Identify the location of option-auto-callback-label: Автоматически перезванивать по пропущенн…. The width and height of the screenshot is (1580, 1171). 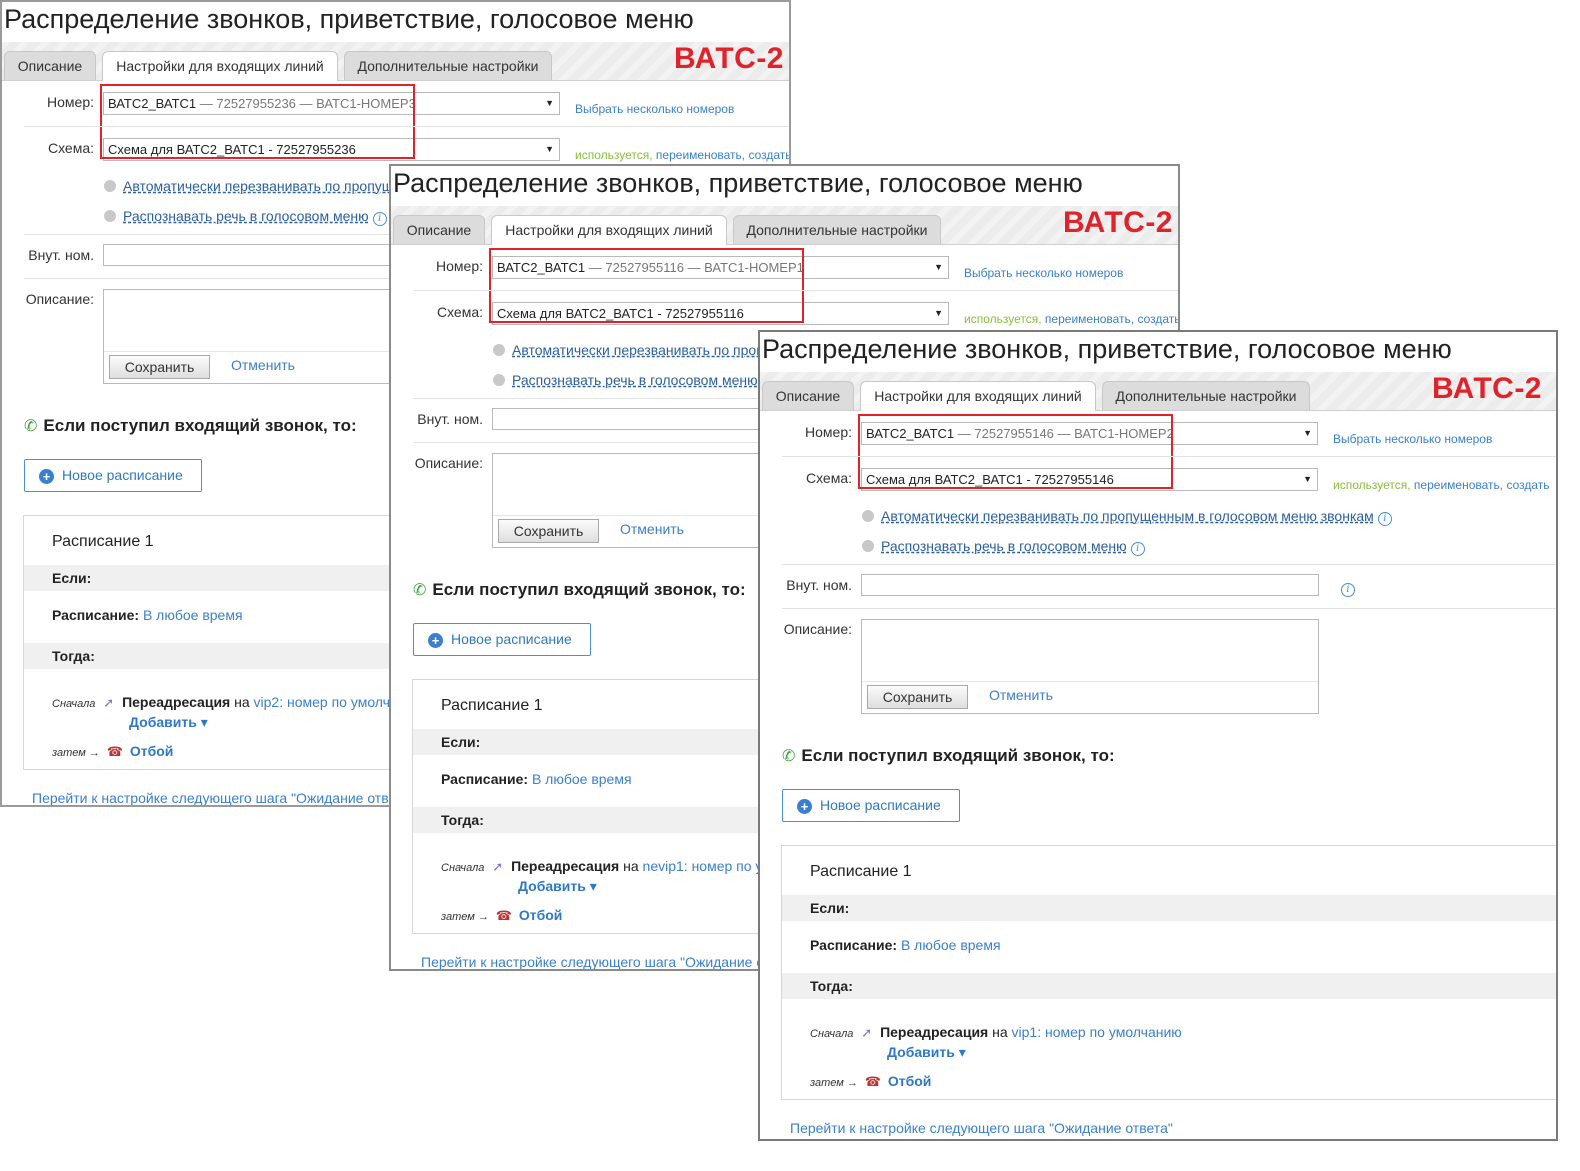
(1127, 516).